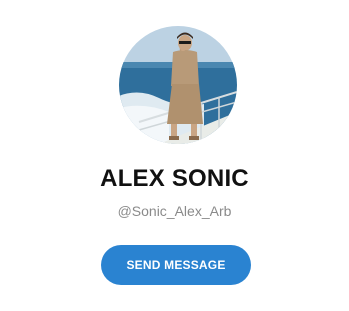  Describe the element at coordinates (174, 178) in the screenshot. I see `profile-name: ALEX SONIC` at that location.